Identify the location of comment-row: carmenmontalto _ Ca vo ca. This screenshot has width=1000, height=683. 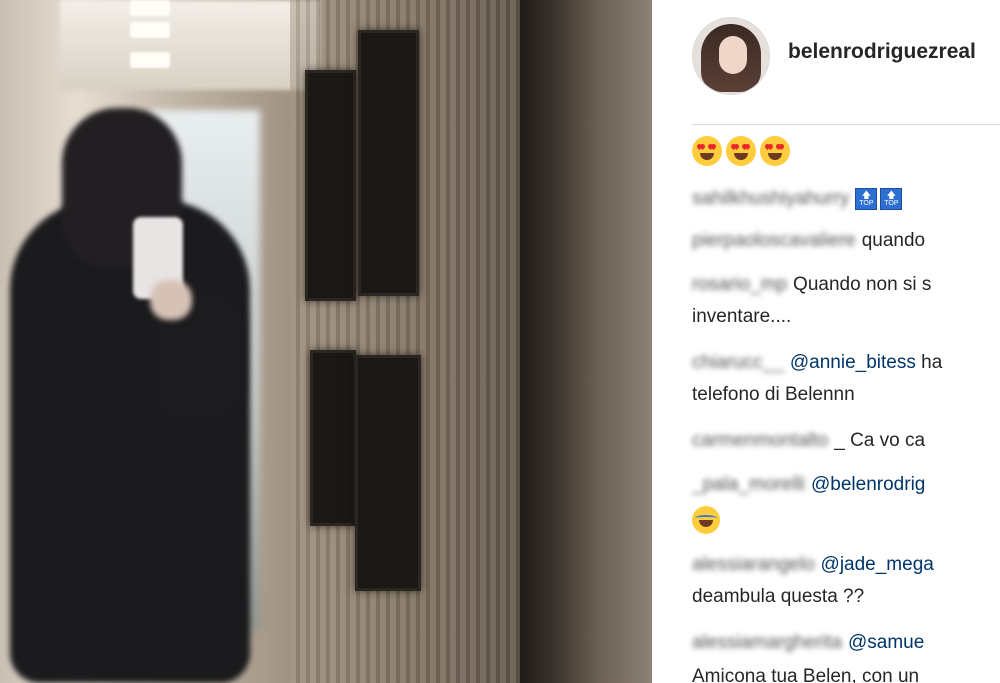
(808, 441).